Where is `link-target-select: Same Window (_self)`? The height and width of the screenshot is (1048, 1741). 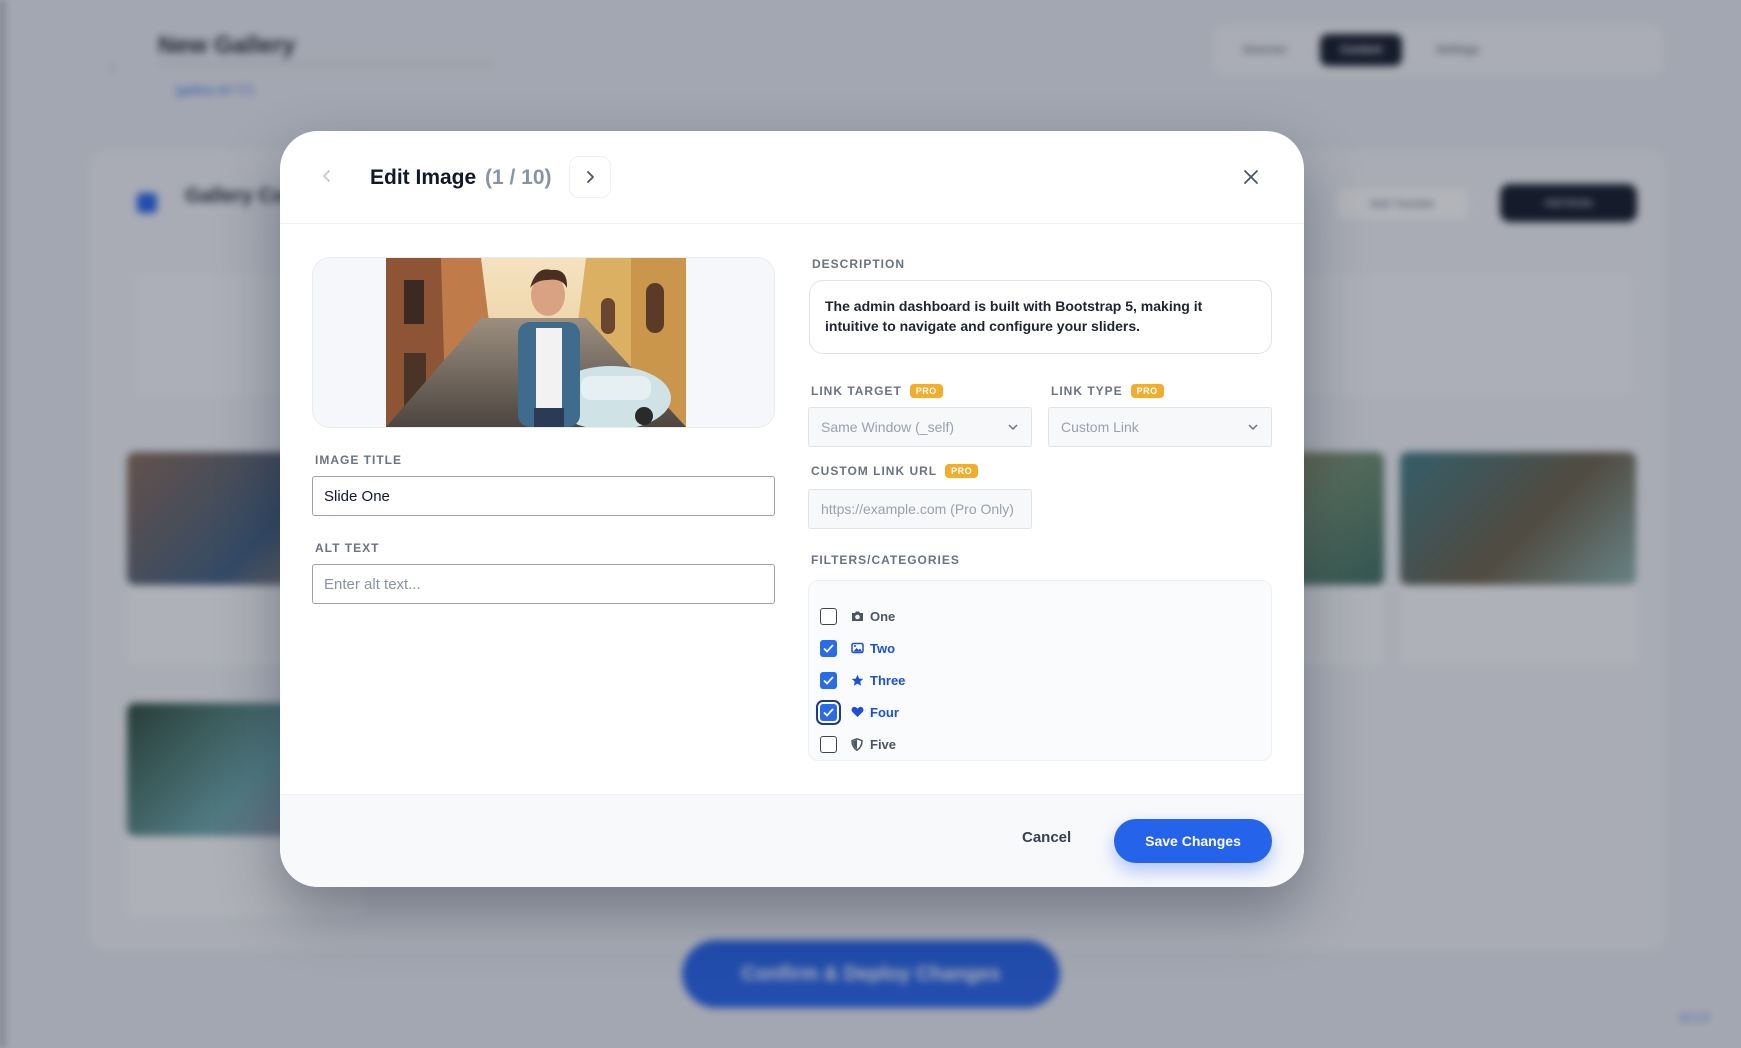
link-target-select: Same Window (_self) is located at coordinates (920, 427).